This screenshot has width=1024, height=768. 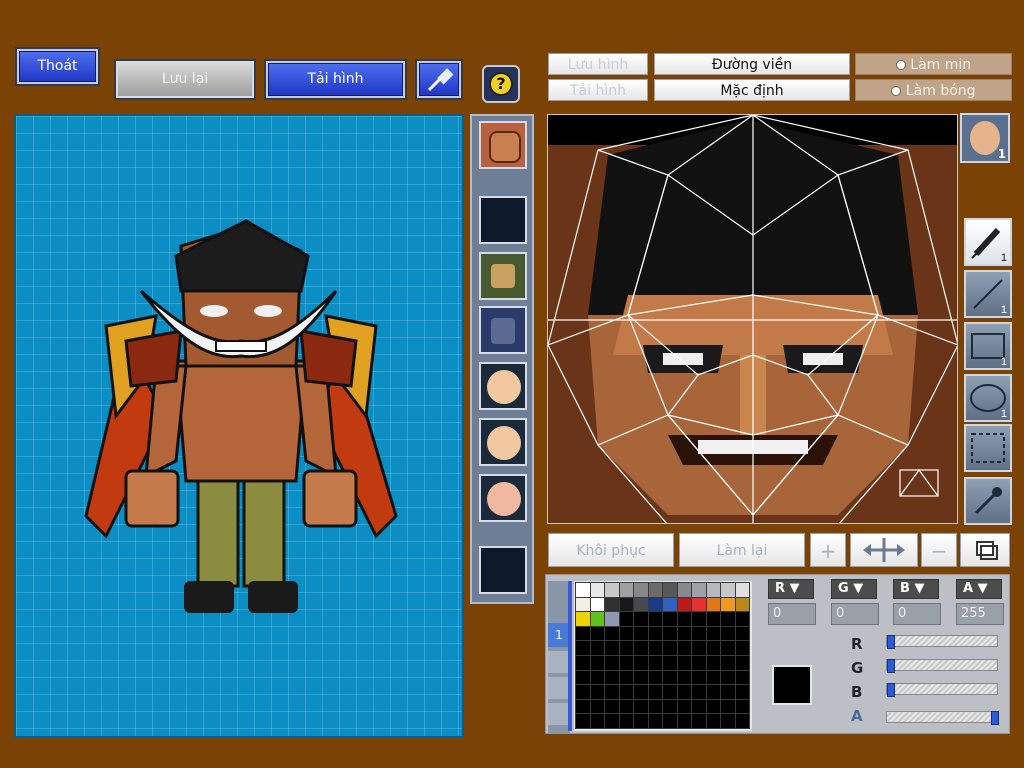 What do you see at coordinates (942, 718) in the screenshot?
I see `alpha-slider` at bounding box center [942, 718].